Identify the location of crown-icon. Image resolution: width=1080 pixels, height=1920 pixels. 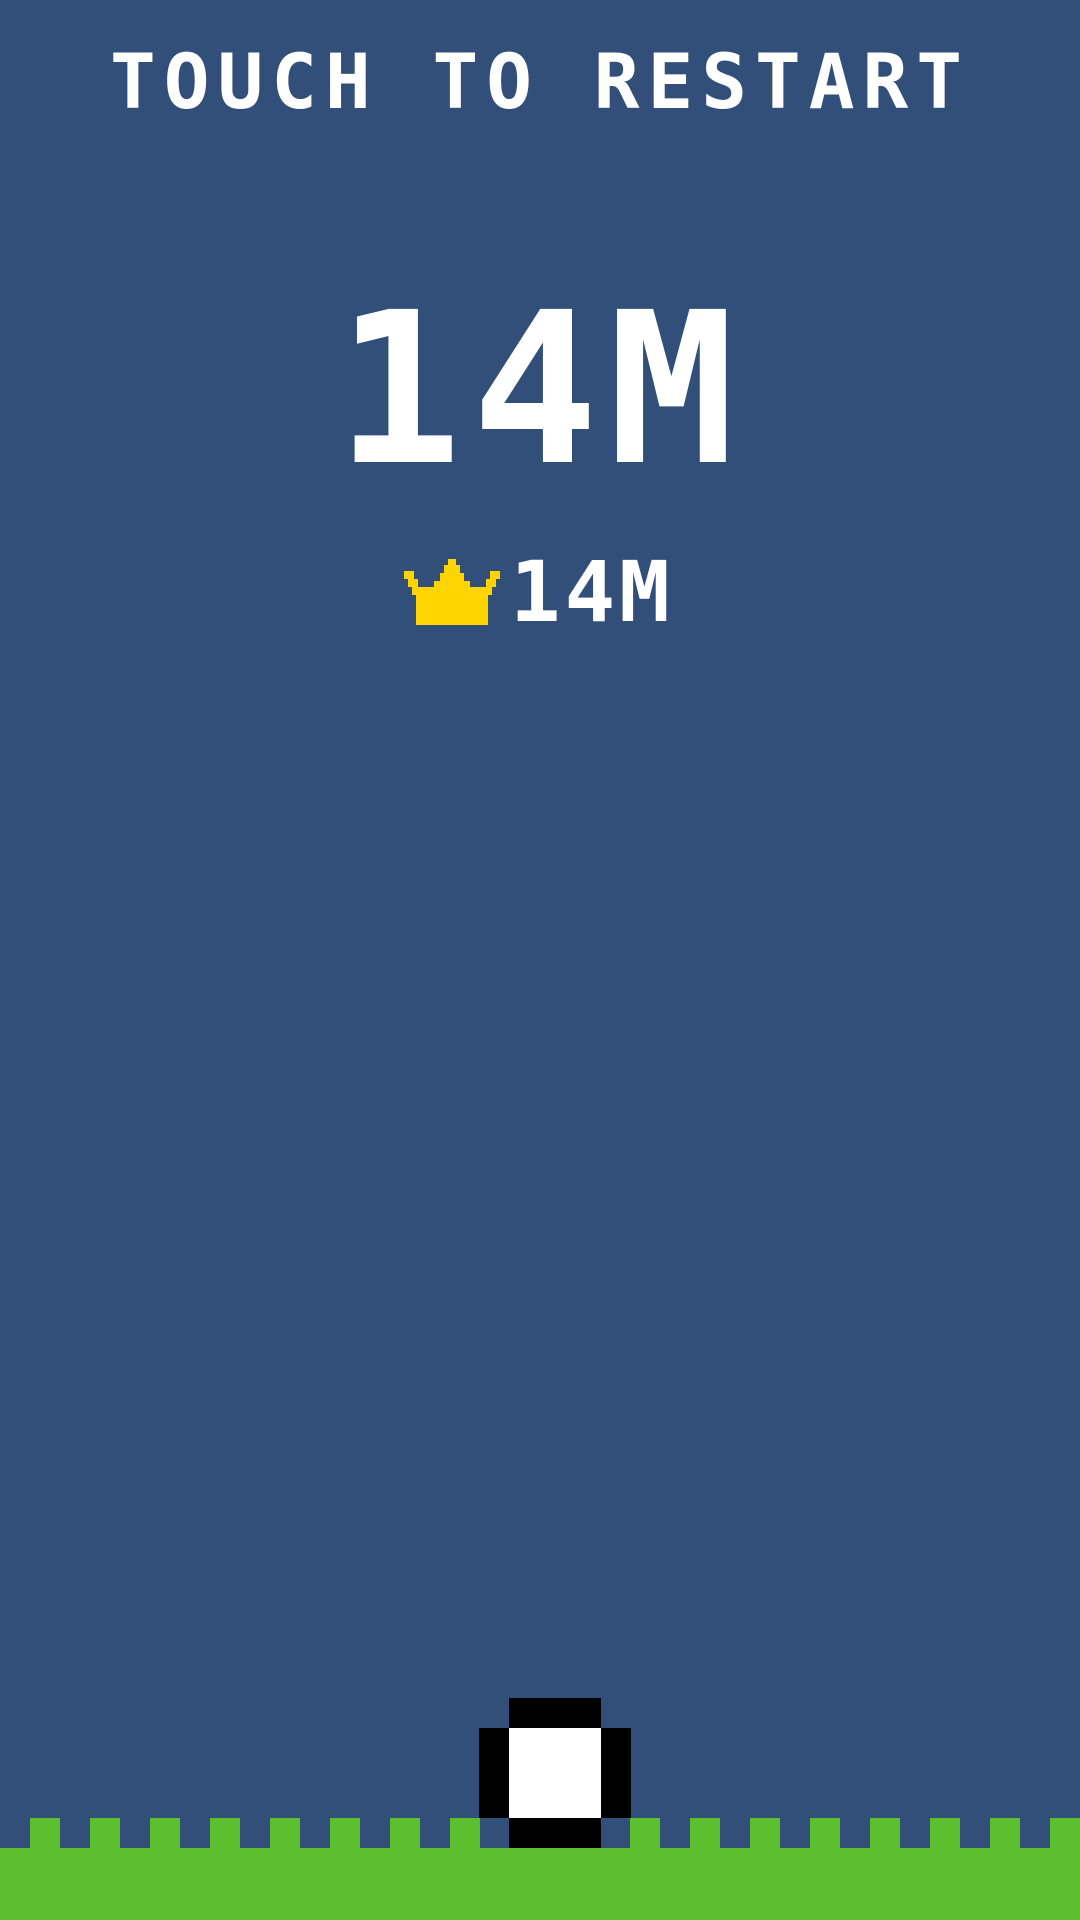
(452, 592).